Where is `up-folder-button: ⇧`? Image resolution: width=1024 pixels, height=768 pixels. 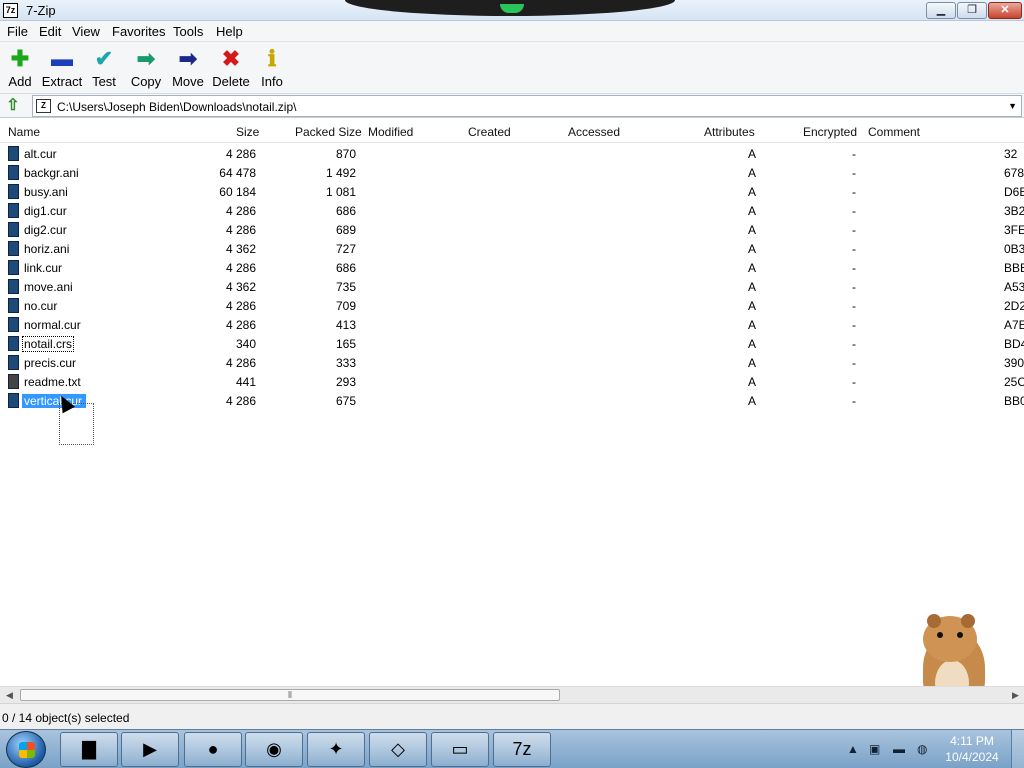
up-folder-button: ⇧ is located at coordinates (13, 106).